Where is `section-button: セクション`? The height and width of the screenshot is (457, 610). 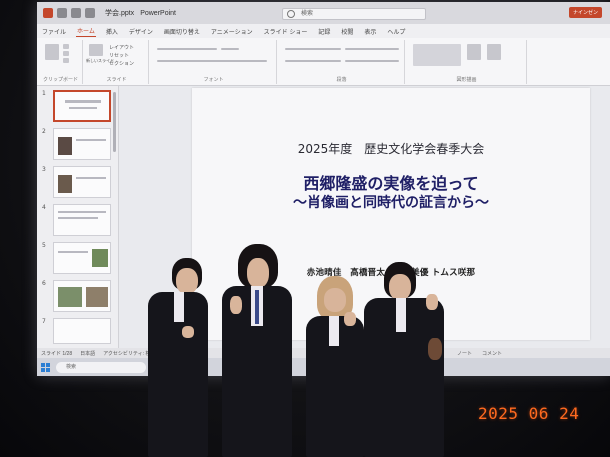
section-button: セクション is located at coordinates (121, 63).